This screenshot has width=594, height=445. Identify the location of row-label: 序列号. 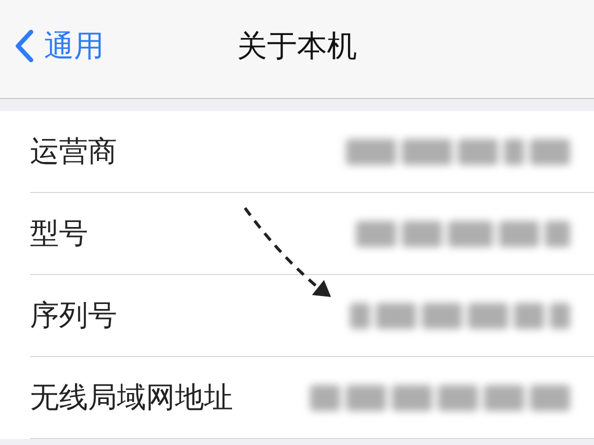
(73, 315).